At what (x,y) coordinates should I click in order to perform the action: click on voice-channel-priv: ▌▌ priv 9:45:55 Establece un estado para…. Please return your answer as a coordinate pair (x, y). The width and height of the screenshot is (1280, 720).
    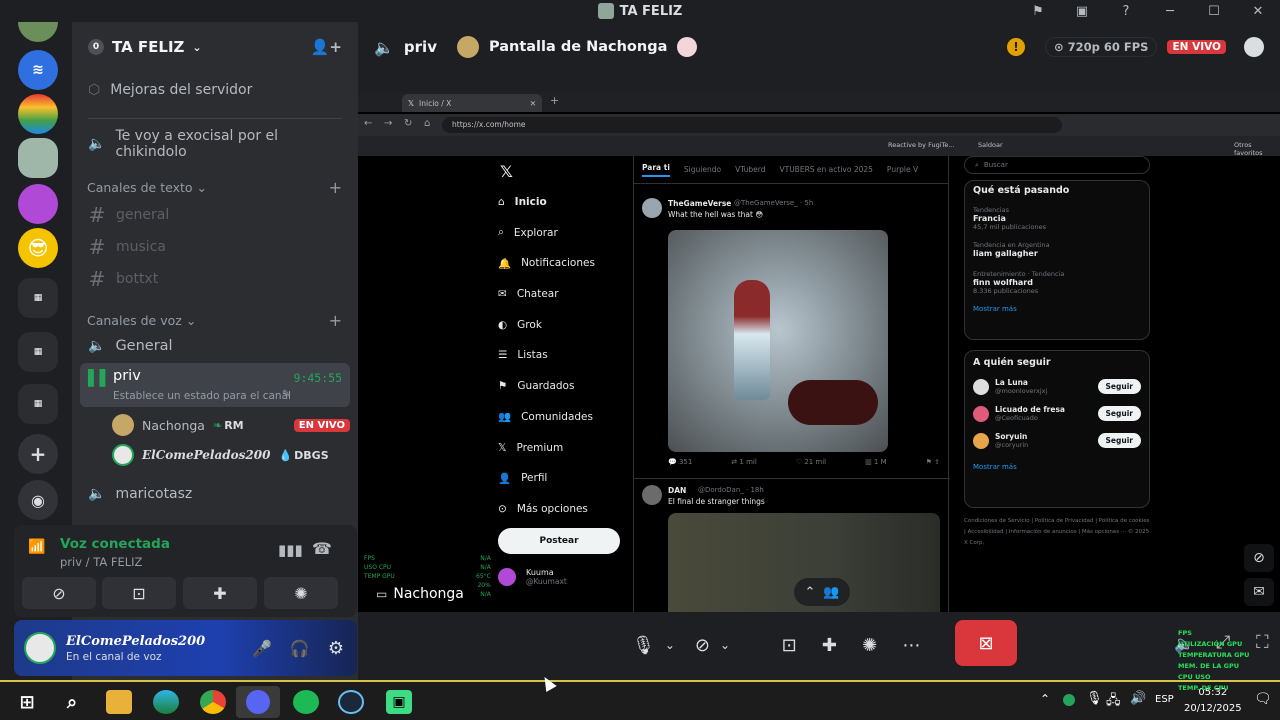
    Looking at the image, I should click on (215, 385).